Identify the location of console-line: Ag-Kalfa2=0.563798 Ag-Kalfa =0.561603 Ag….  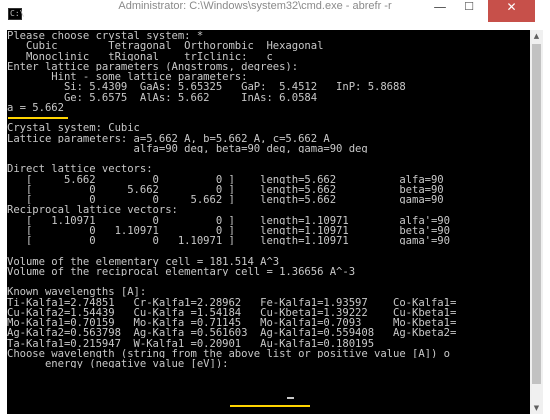
(232, 332).